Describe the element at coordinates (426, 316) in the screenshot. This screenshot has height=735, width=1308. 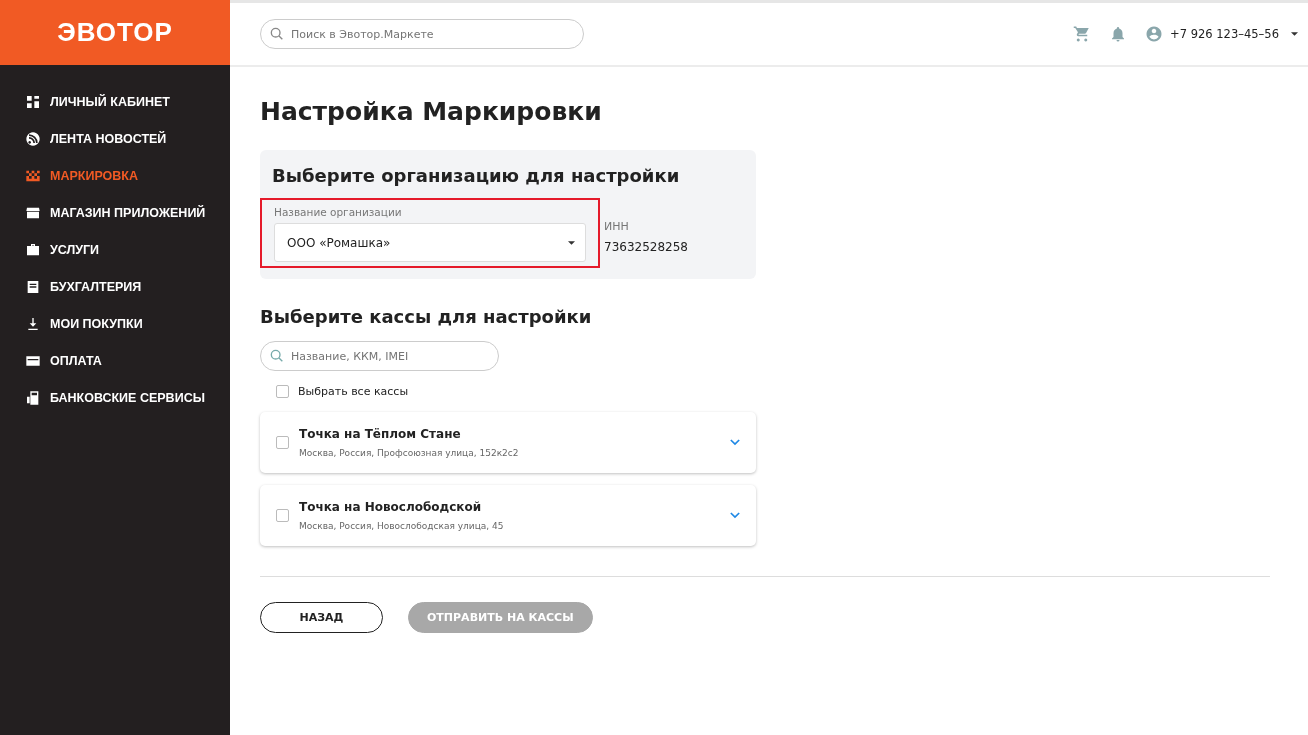
I see `section-heading: Выберите кассы для настройки` at that location.